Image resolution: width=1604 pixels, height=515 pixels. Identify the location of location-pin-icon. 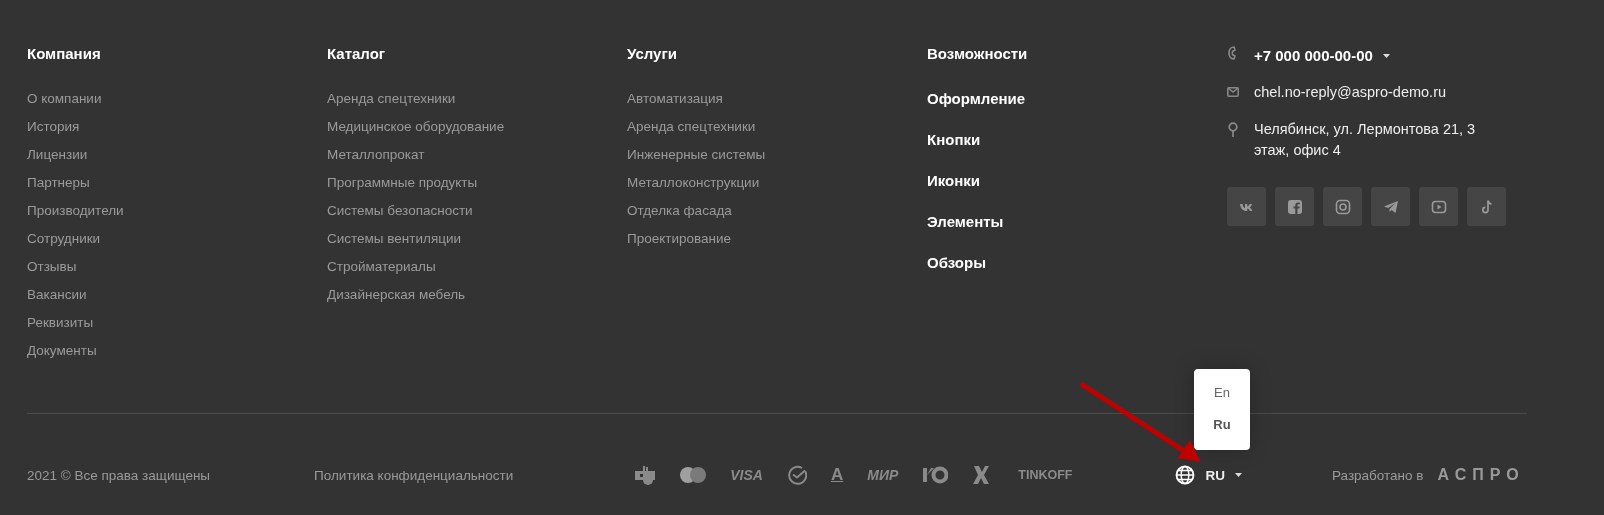
(1233, 129).